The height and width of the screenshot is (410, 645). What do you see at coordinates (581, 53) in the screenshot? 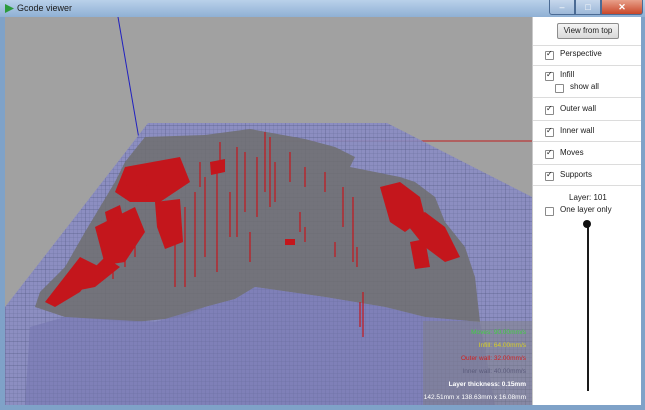
I see `perspective-label: Perspective` at bounding box center [581, 53].